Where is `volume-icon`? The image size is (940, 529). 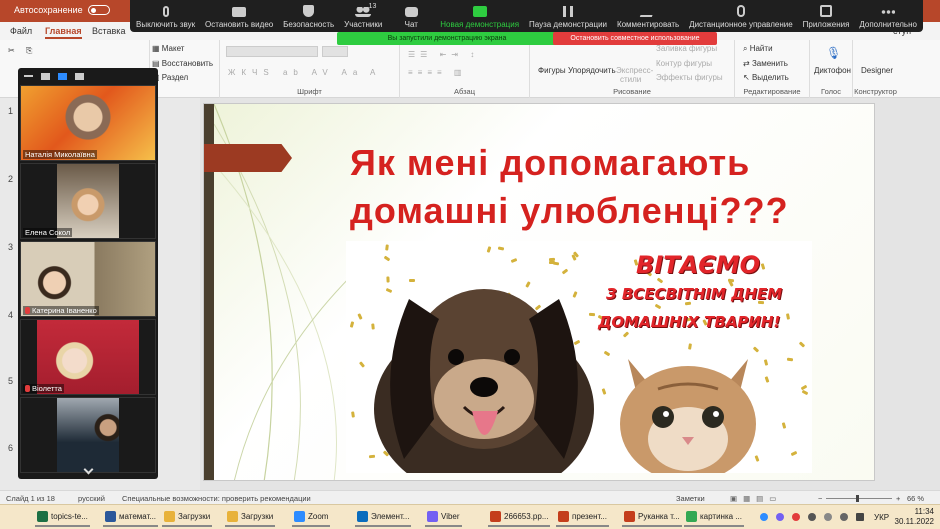
volume-icon is located at coordinates (844, 517).